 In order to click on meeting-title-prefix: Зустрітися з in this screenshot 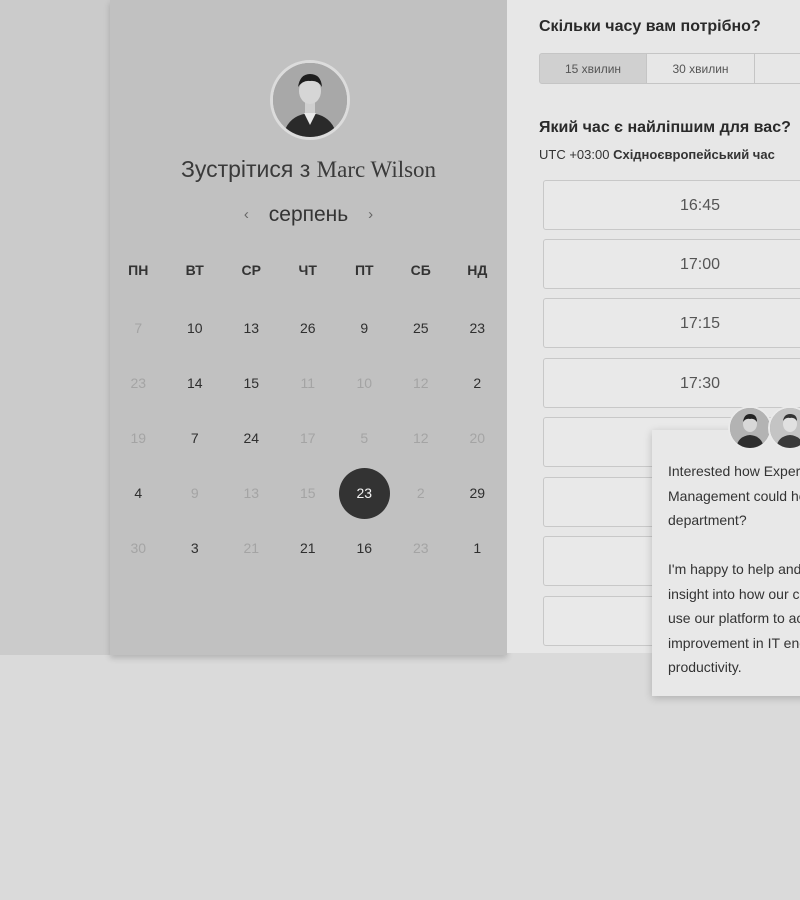, I will do `click(245, 169)`.